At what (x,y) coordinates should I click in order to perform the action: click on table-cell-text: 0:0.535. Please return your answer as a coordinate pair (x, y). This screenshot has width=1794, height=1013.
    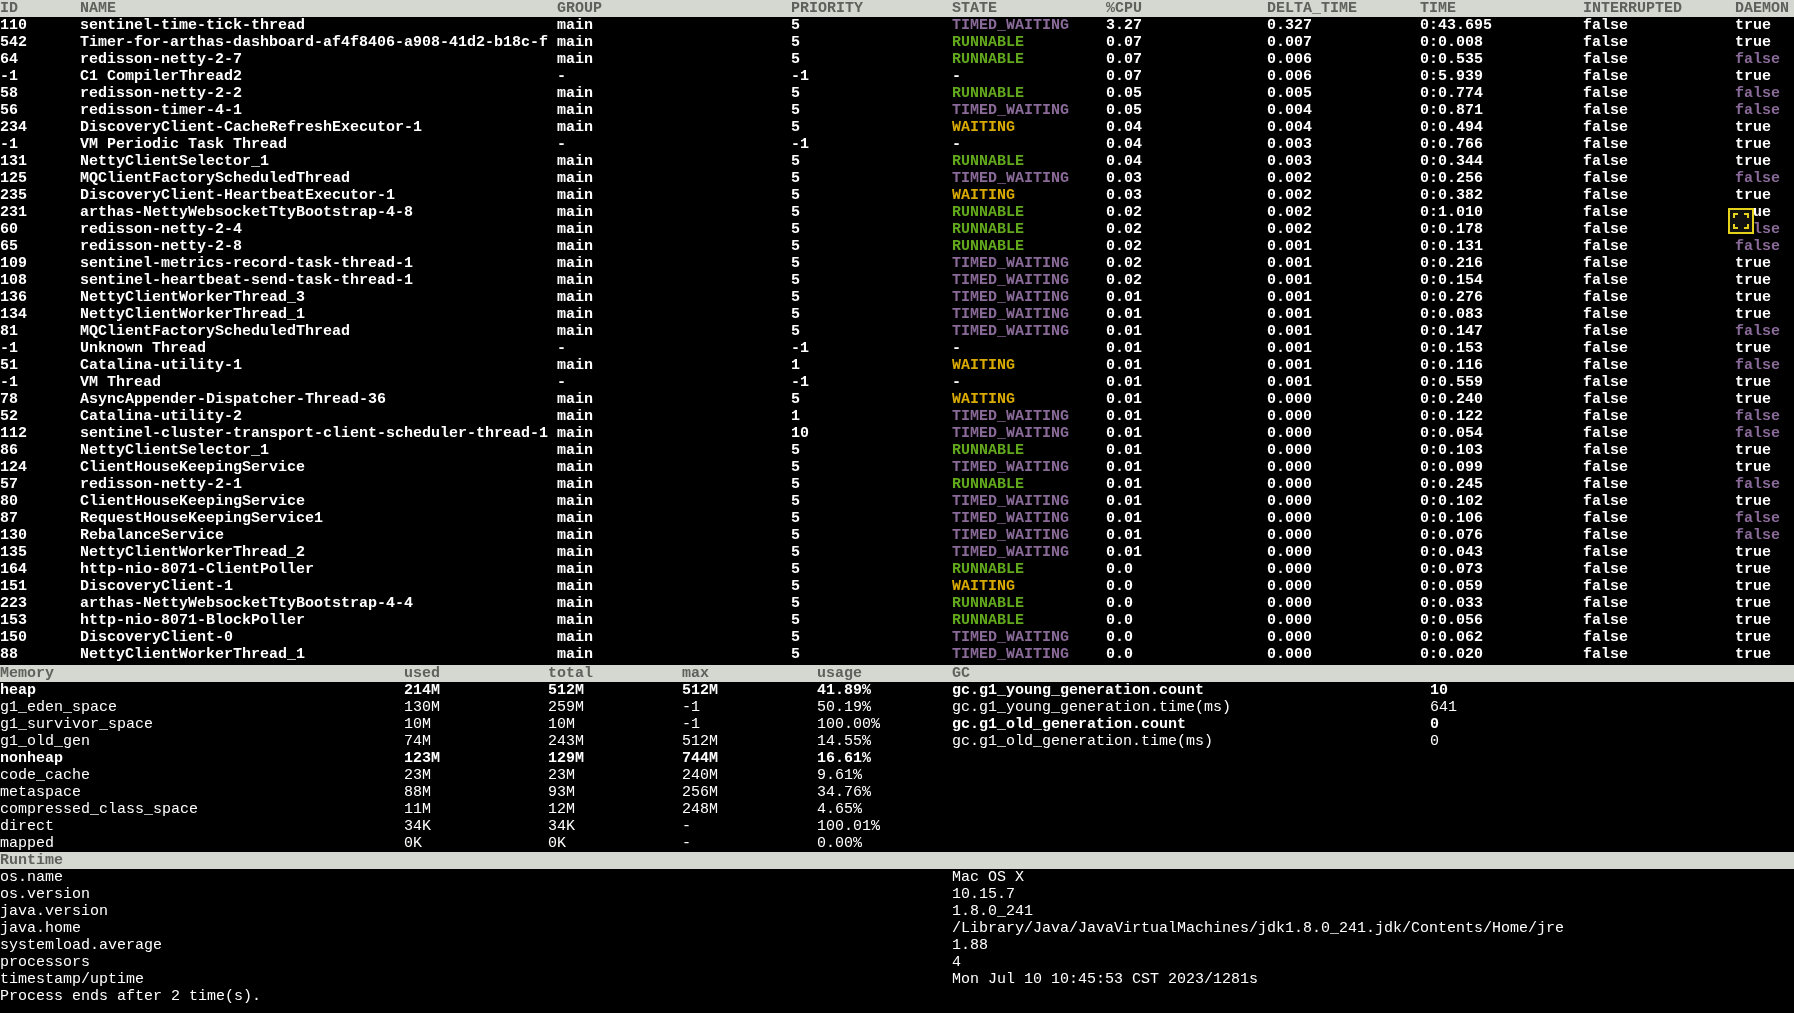
    Looking at the image, I should click on (1452, 59).